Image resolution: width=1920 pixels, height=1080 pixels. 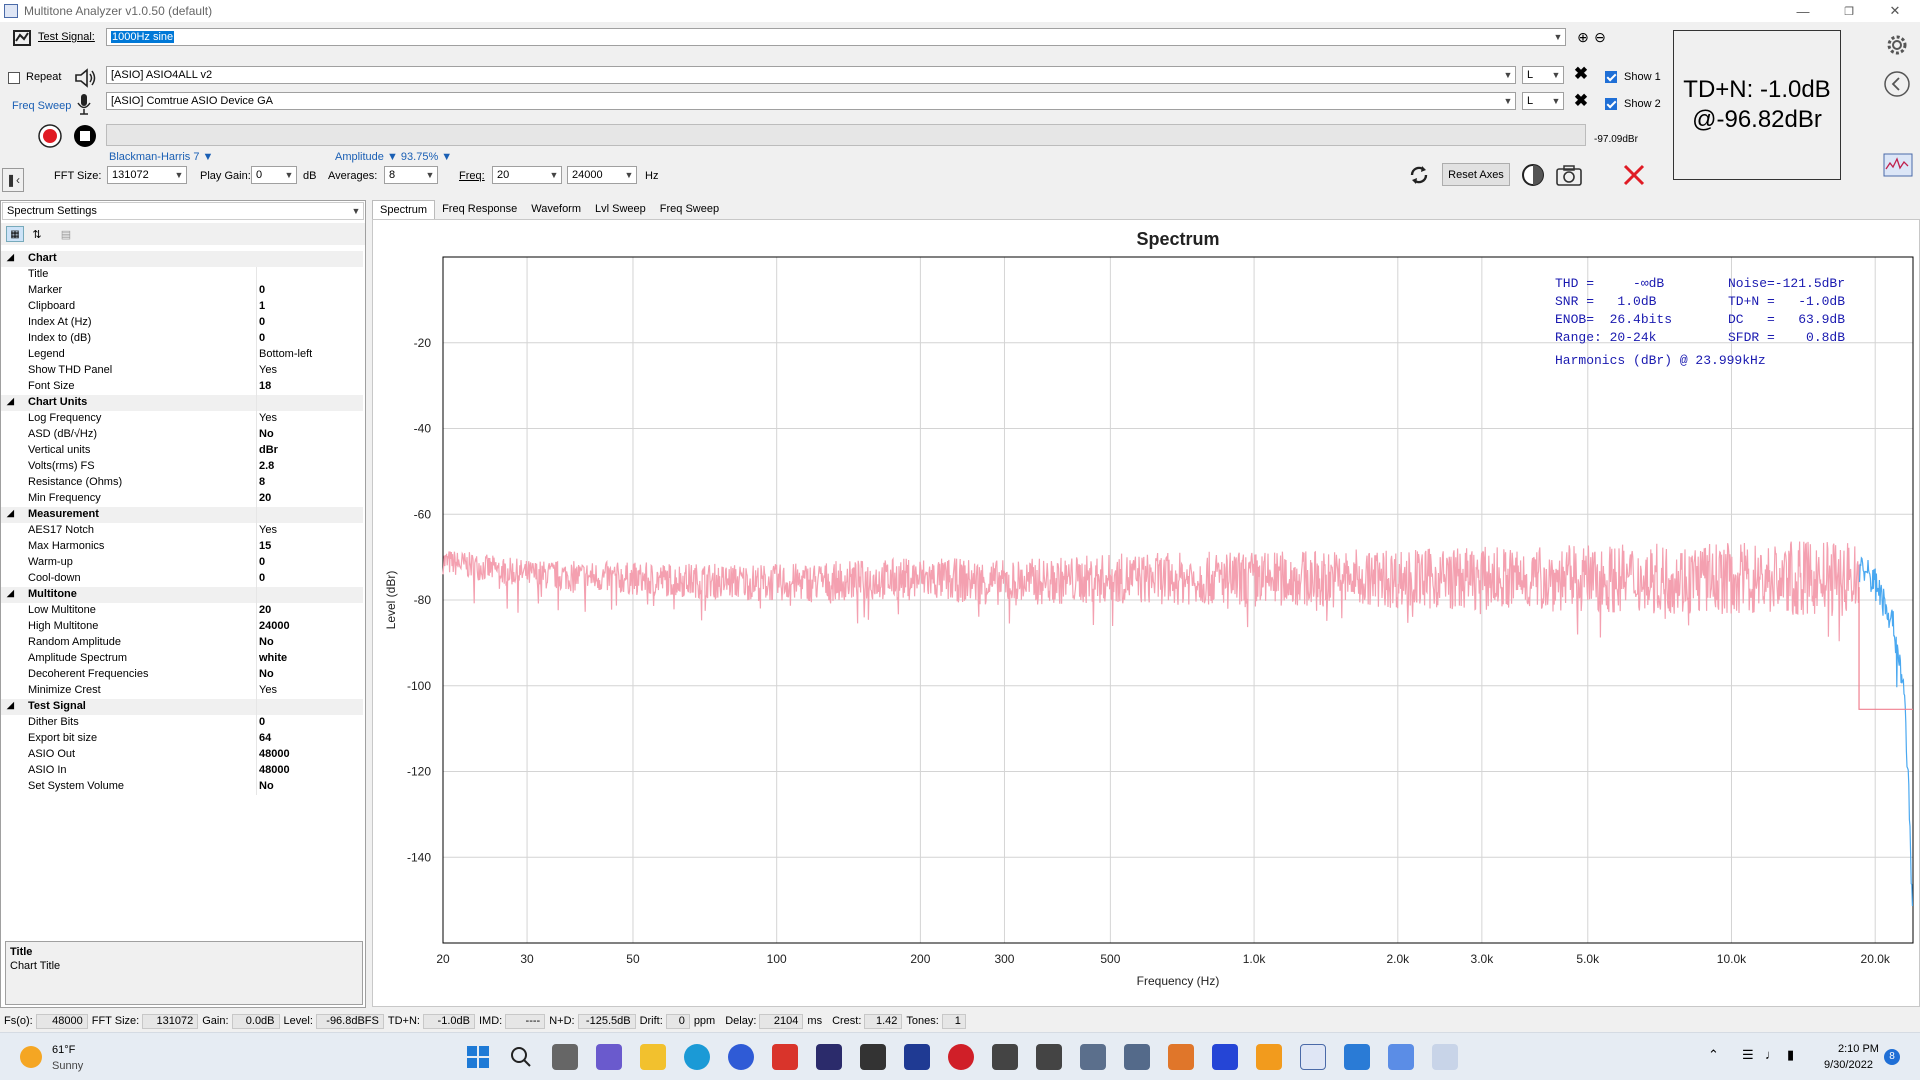 What do you see at coordinates (697, 1057) in the screenshot?
I see `edge-icon` at bounding box center [697, 1057].